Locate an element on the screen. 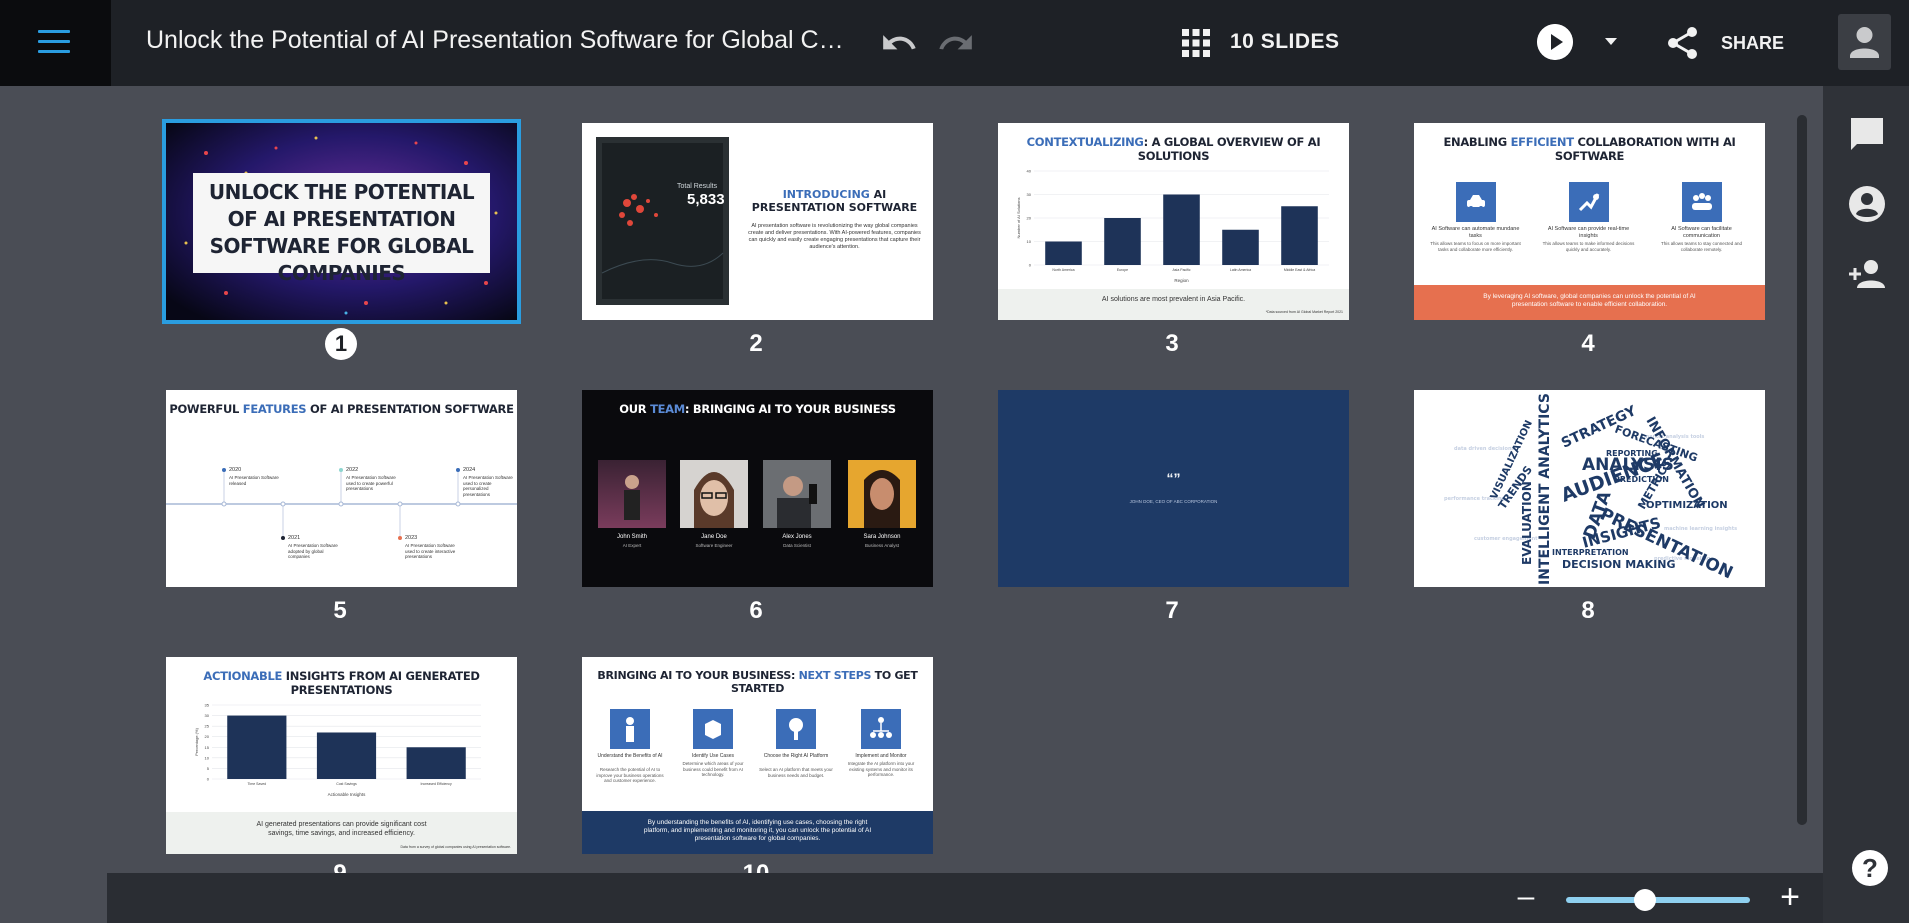  slide-5-event-3-year: 2022 is located at coordinates (352, 470).